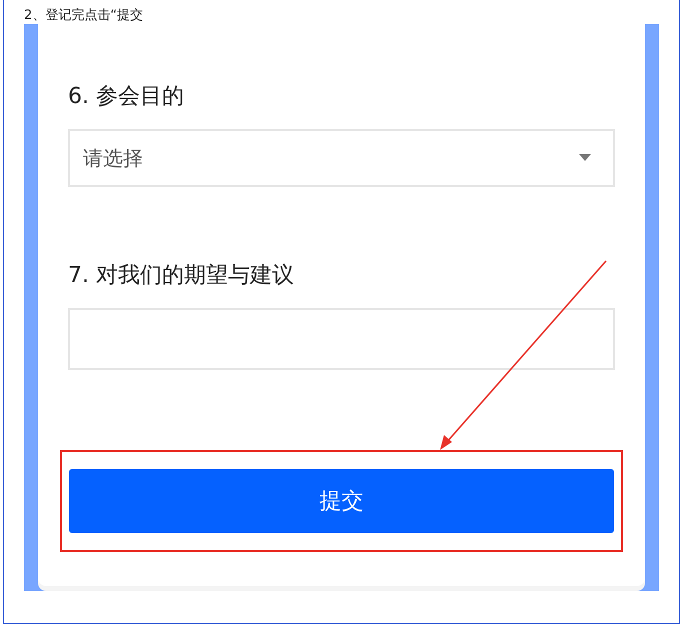 Image resolution: width=683 pixels, height=630 pixels. What do you see at coordinates (83, 15) in the screenshot?
I see `caption-text: 2、登记完点击“提交` at bounding box center [83, 15].